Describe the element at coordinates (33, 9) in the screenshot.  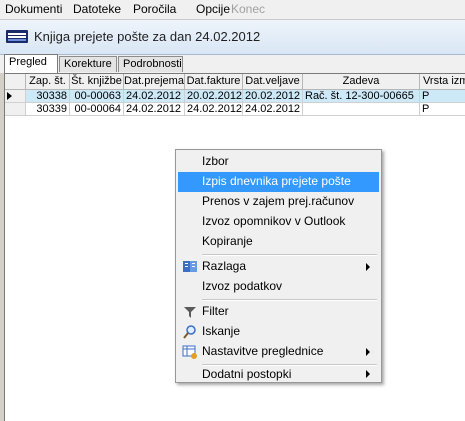
I see `menu-dokumenti: Dokumenti` at that location.